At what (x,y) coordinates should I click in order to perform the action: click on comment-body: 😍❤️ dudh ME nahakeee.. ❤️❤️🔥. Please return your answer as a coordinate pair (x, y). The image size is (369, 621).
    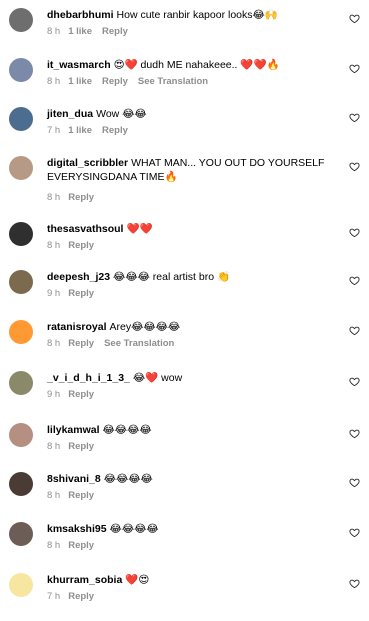
    Looking at the image, I should click on (196, 65).